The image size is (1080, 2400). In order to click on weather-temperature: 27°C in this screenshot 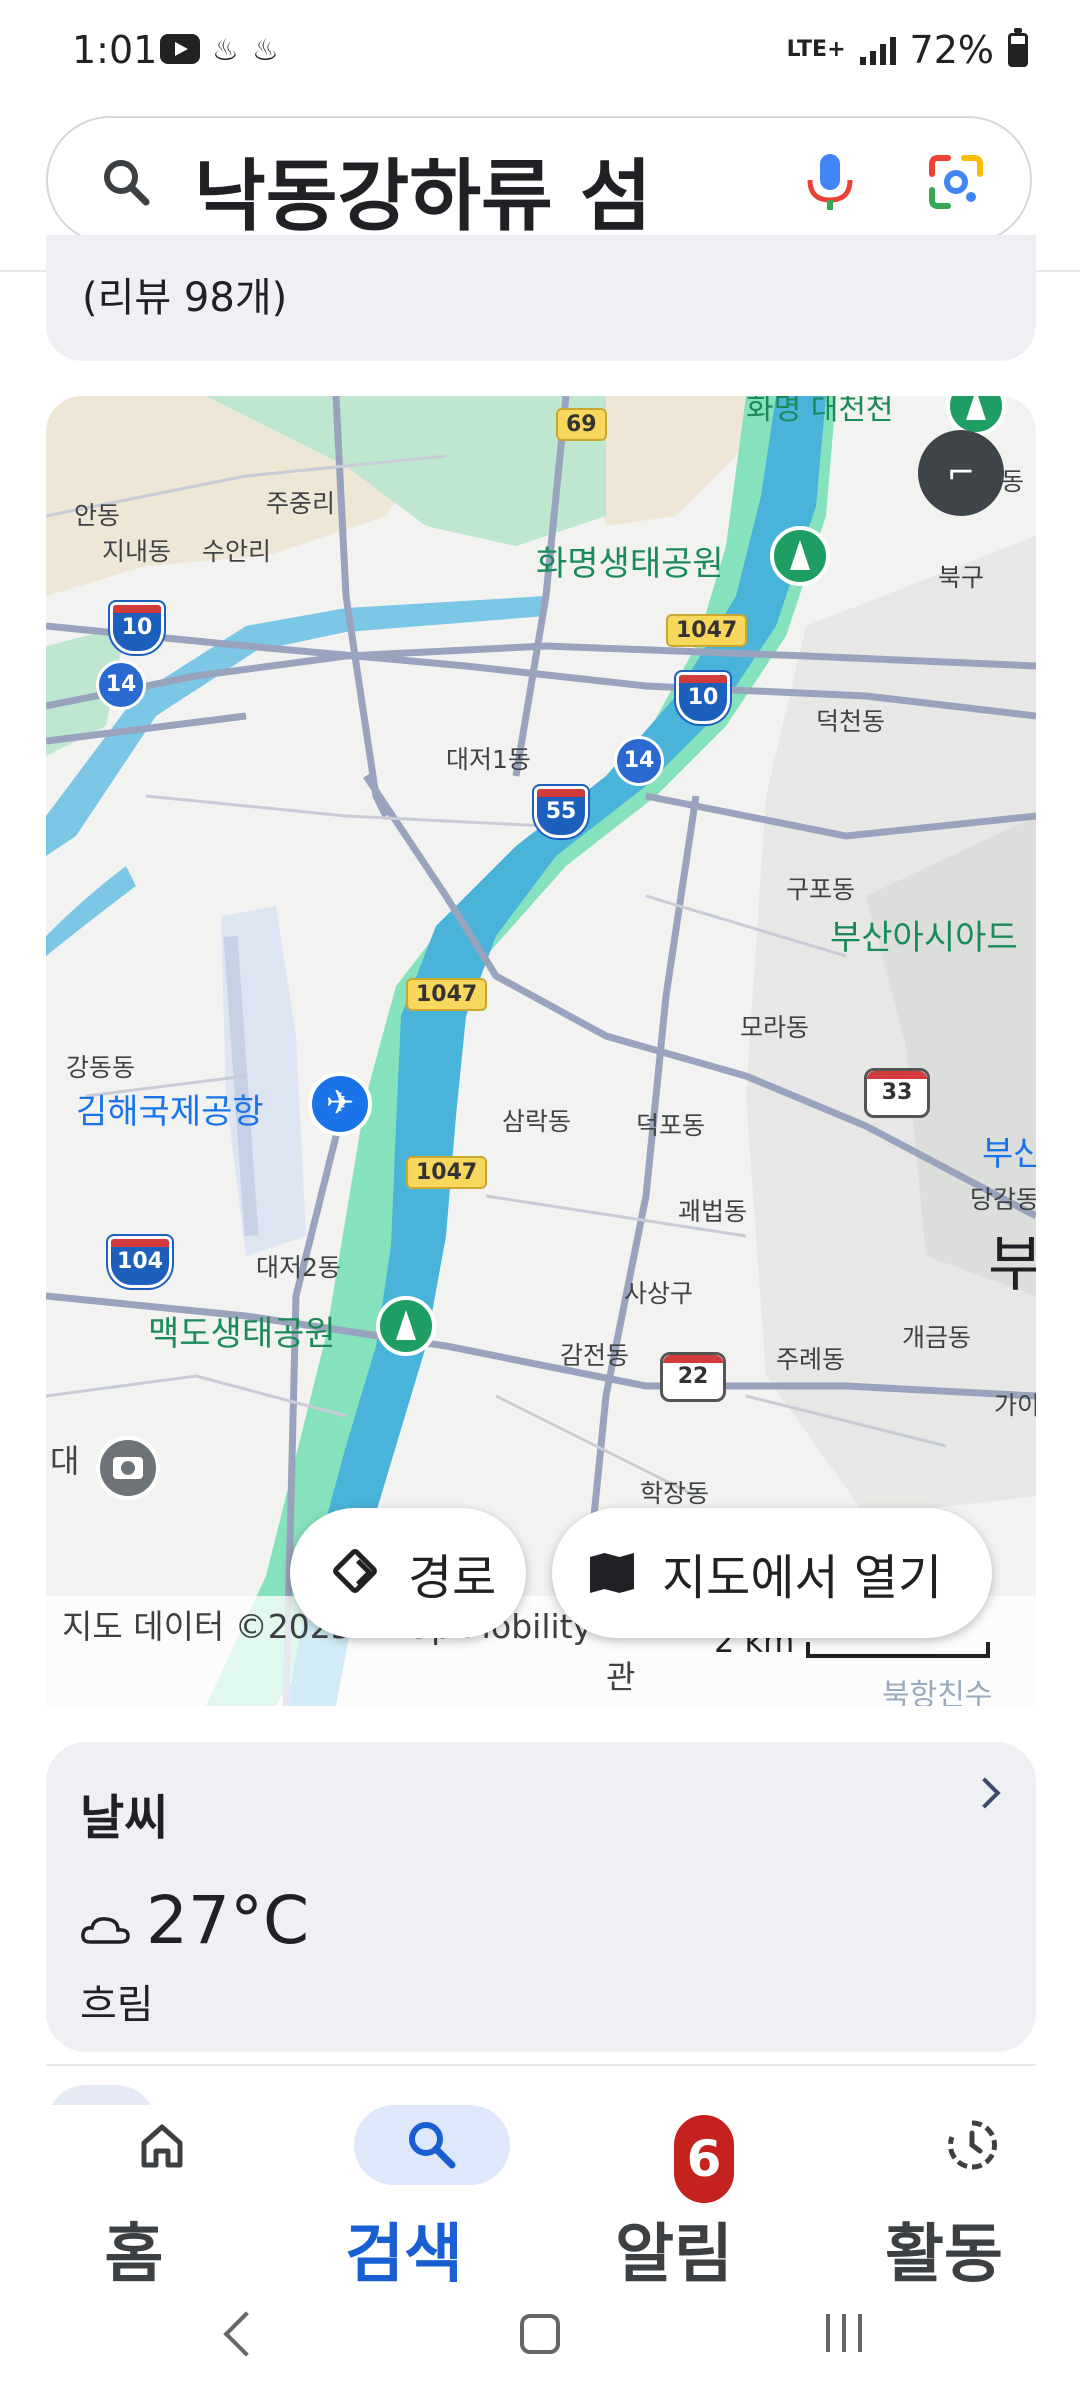, I will do `click(228, 1920)`.